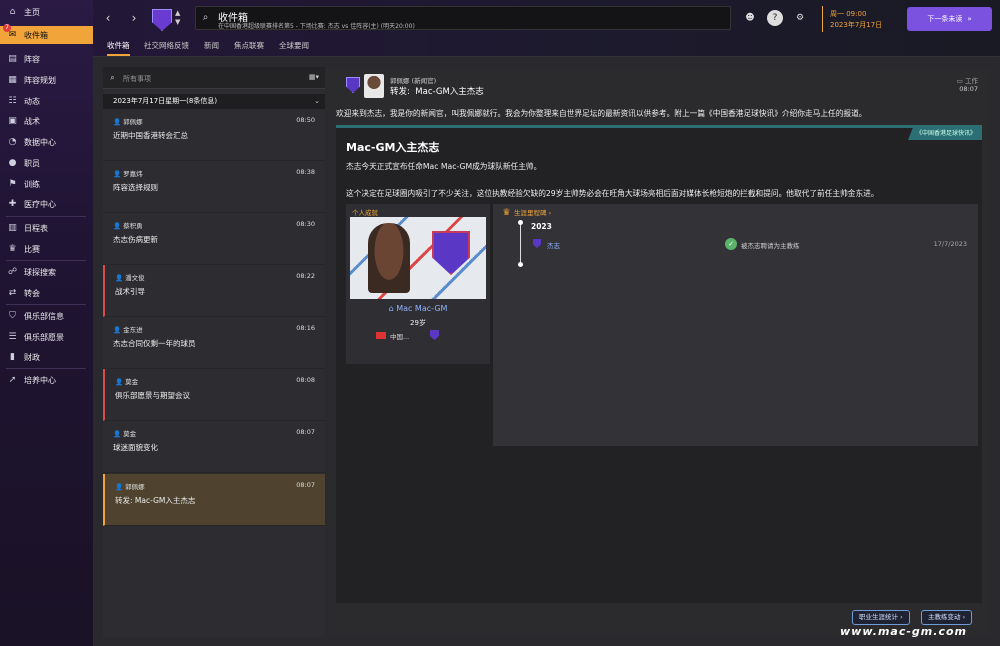 The image size is (1000, 646). Describe the element at coordinates (177, 18) in the screenshot. I see `club-switcher: ▲ ▼` at that location.